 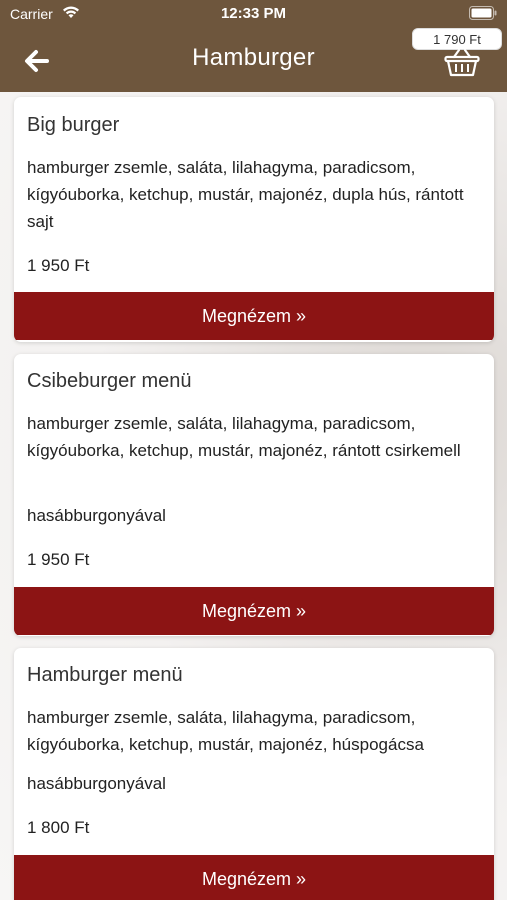 I want to click on product-name: Csibeburger menü, so click(x=109, y=381).